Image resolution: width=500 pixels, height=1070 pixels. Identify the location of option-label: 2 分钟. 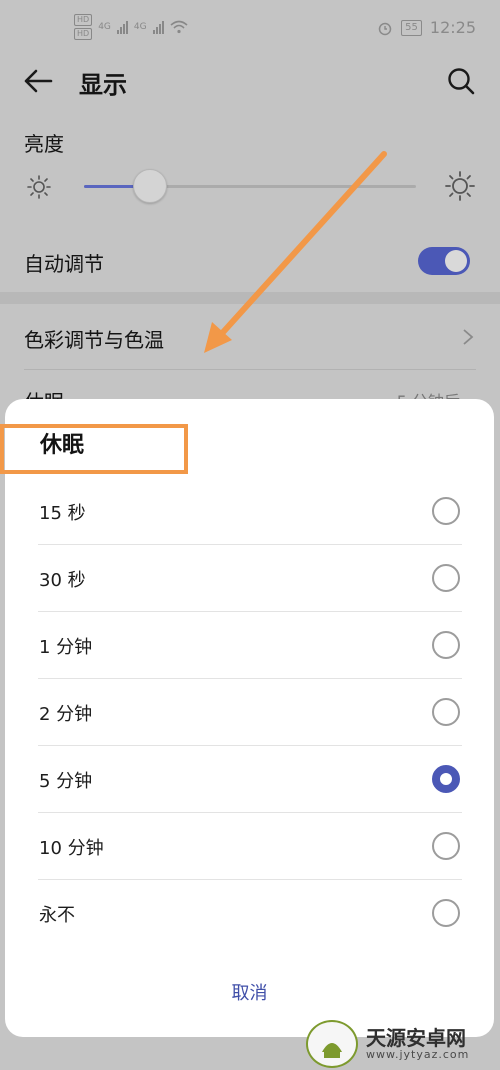
(66, 714).